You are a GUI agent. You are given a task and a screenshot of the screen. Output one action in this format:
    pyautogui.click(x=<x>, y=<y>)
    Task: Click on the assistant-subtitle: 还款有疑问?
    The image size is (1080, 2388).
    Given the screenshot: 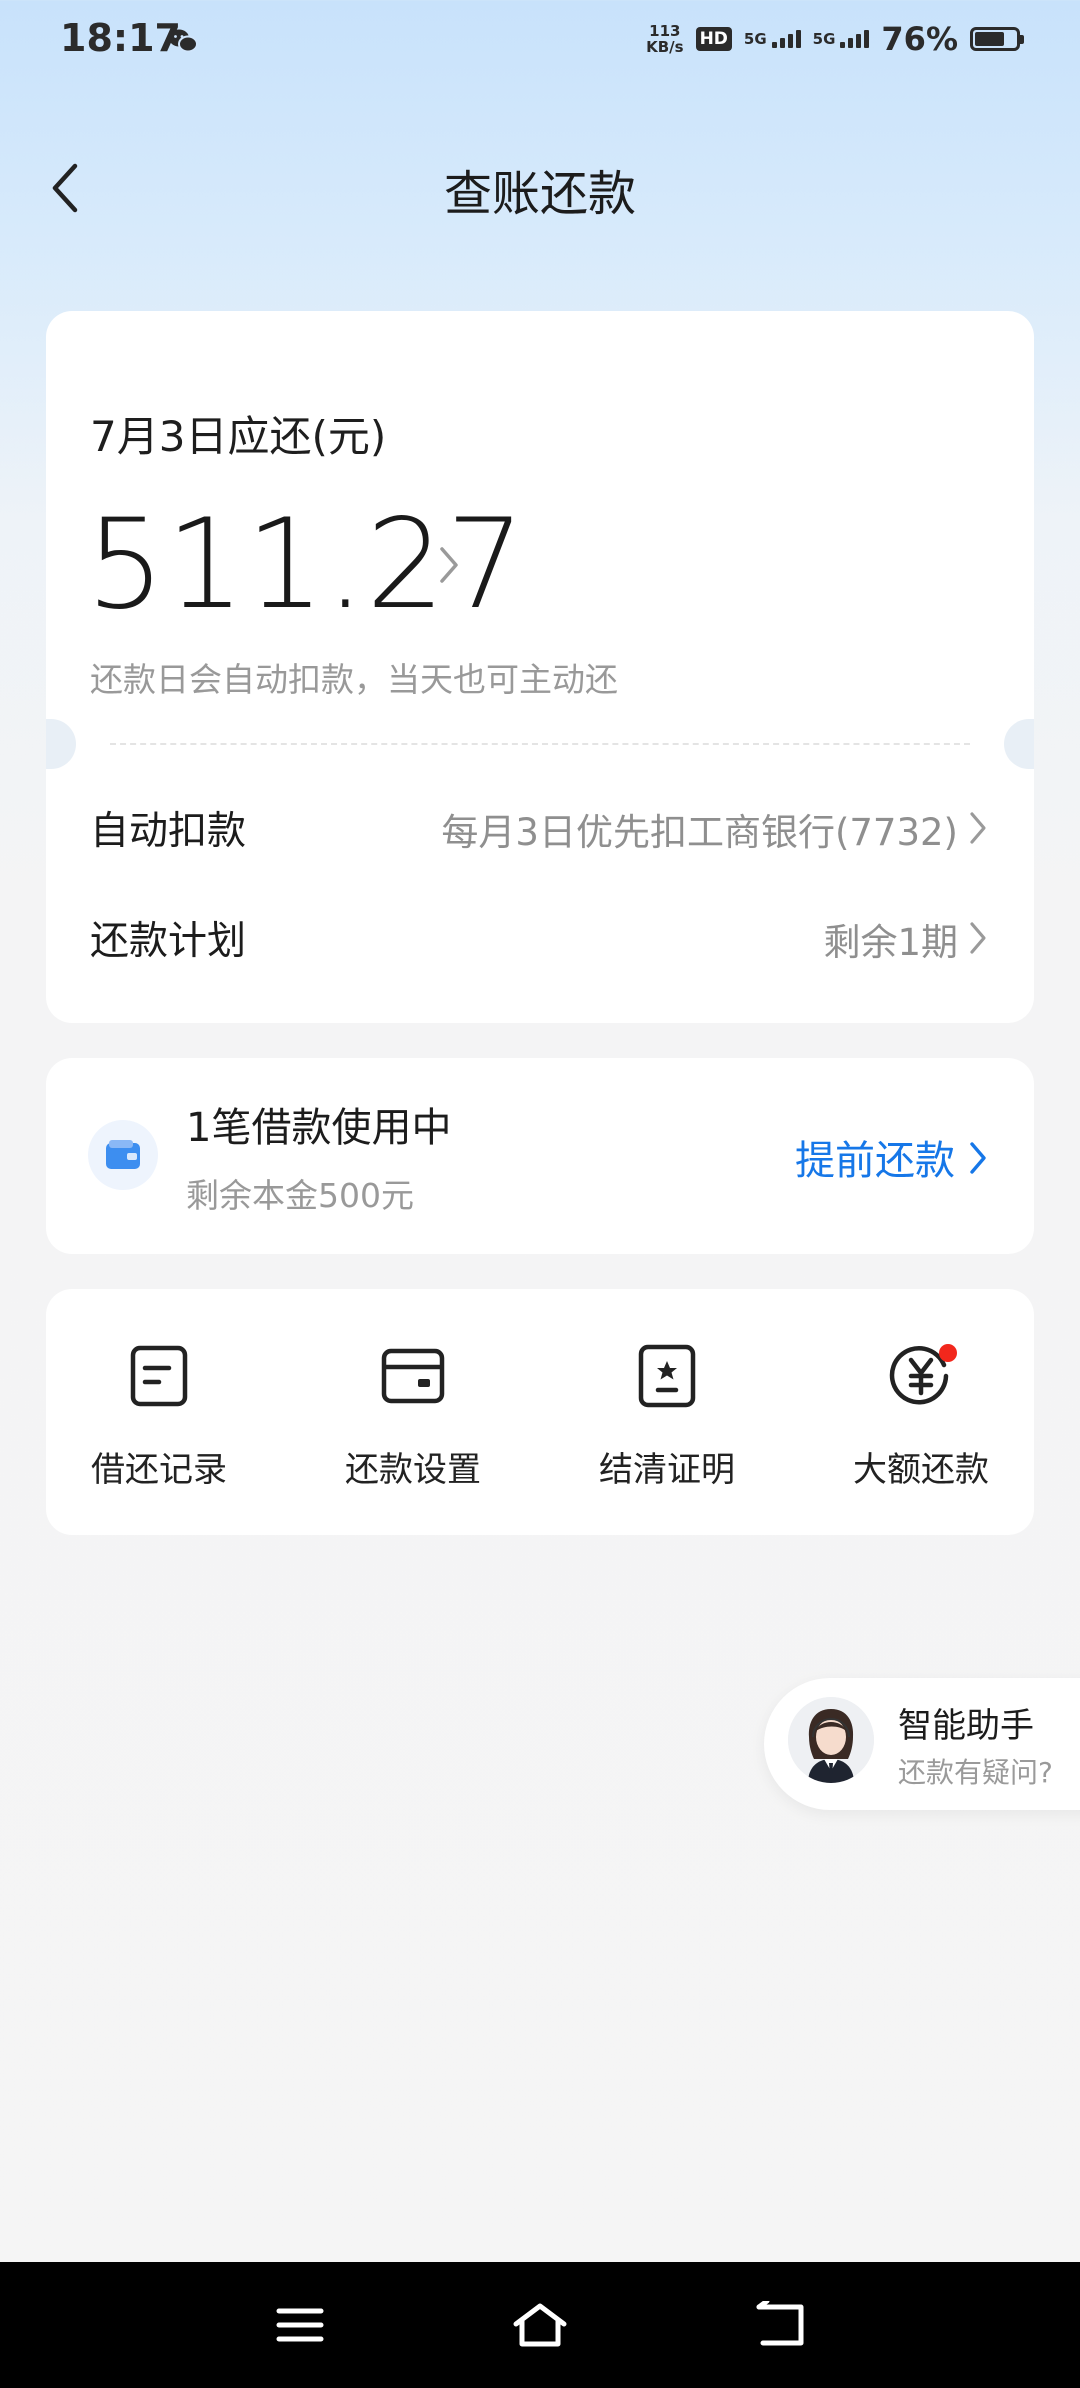 What is the action you would take?
    pyautogui.click(x=975, y=1771)
    